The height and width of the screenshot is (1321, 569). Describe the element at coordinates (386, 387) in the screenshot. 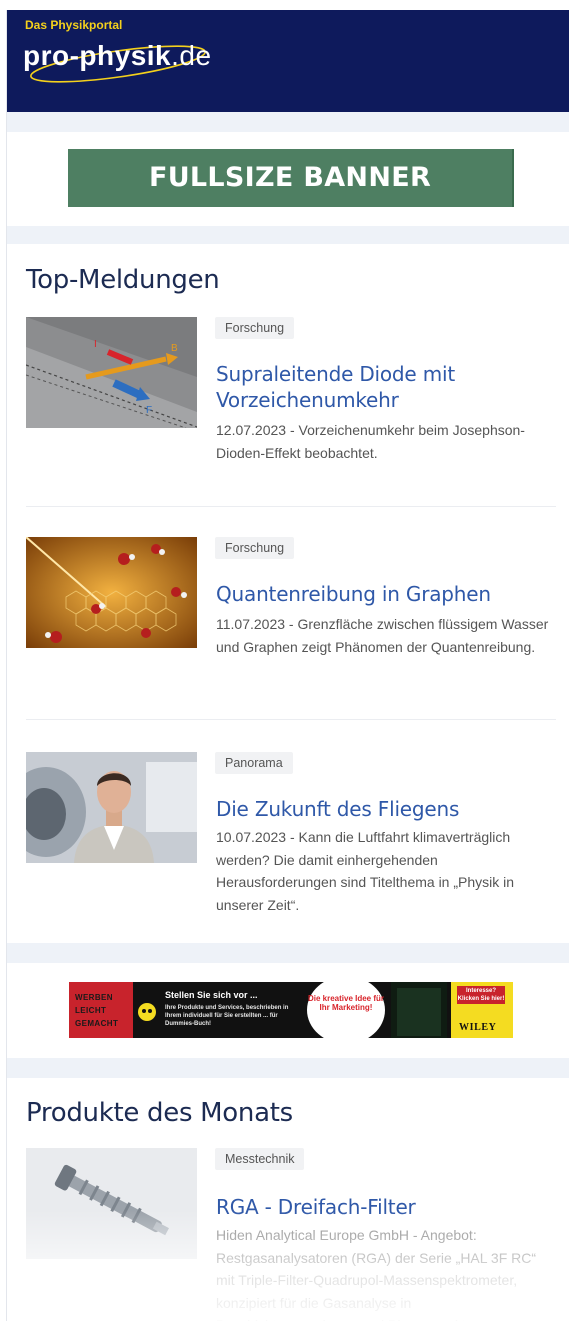

I see `article-title: Supraleitende Diode mit Vorzeichenumkehr` at that location.